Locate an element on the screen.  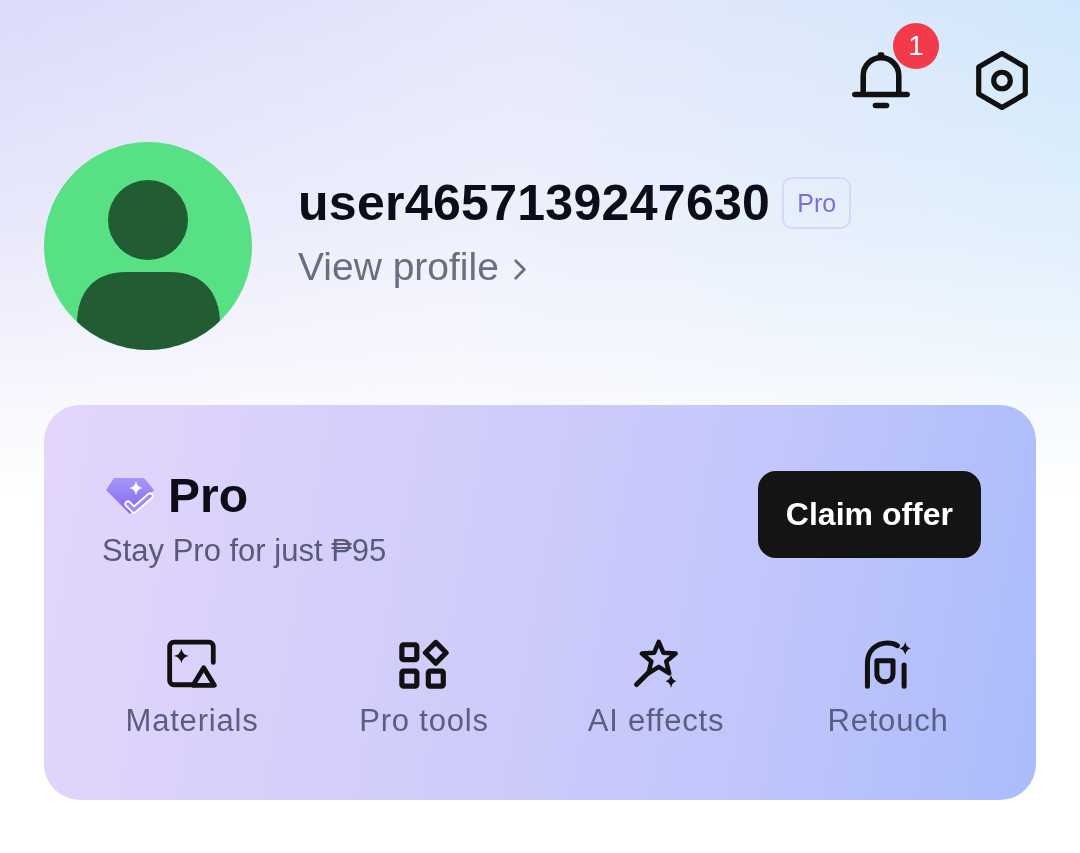
feature-button: Retouch is located at coordinates (888, 689).